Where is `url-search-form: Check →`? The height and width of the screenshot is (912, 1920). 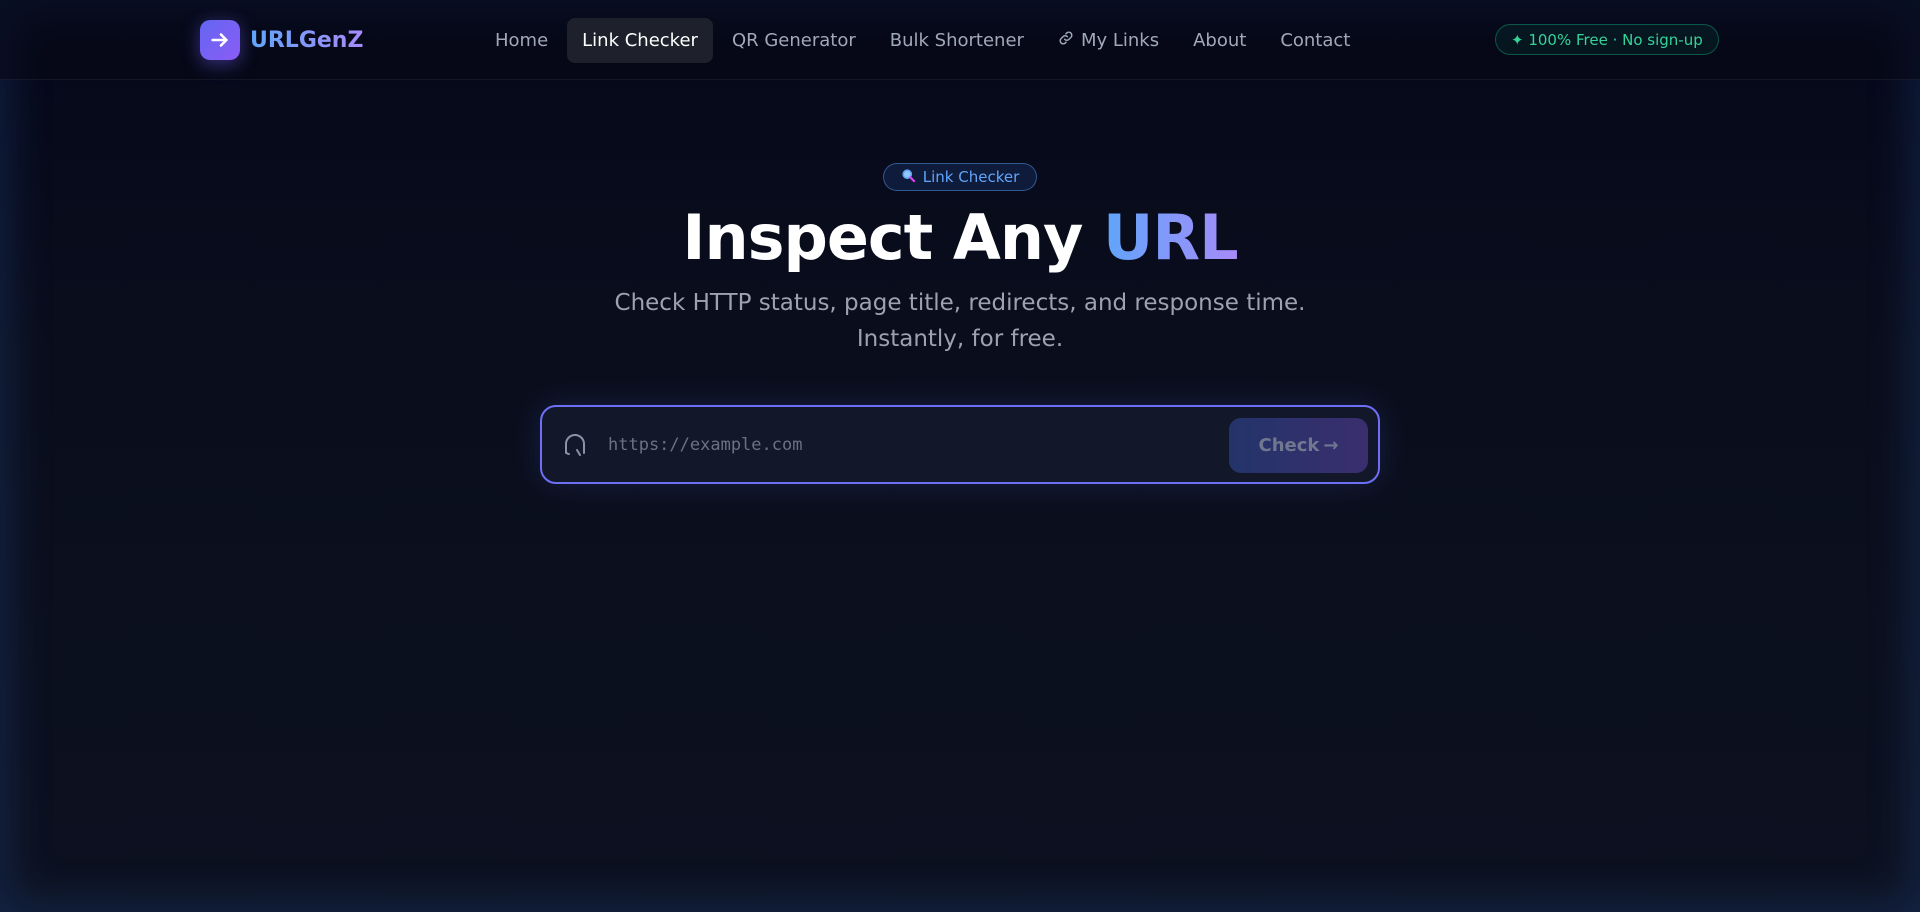
url-search-form: Check → is located at coordinates (960, 444).